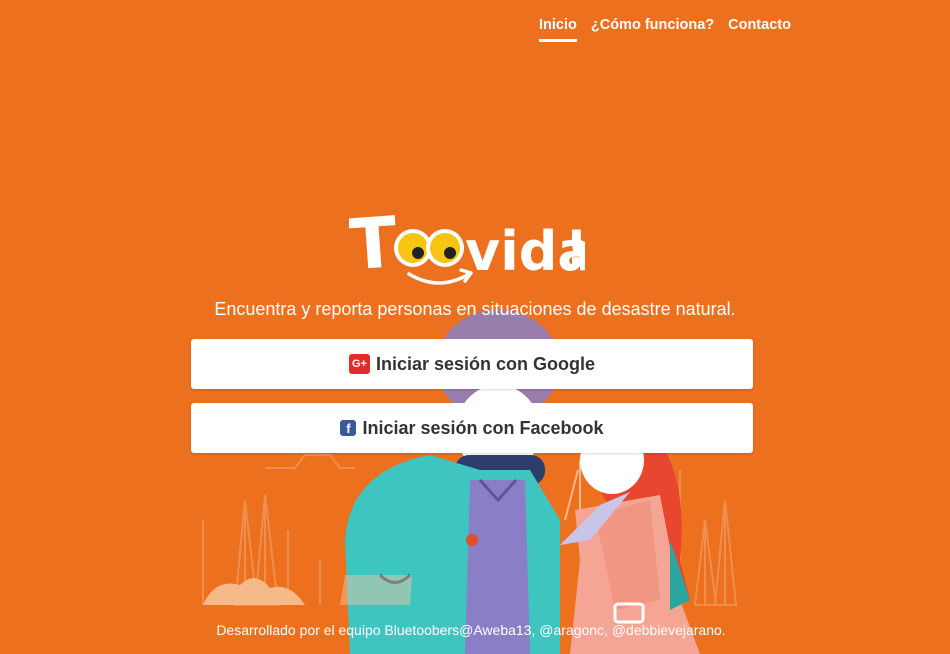  I want to click on facebook-login-button: f Iniciar sesión con Facebook, so click(472, 428).